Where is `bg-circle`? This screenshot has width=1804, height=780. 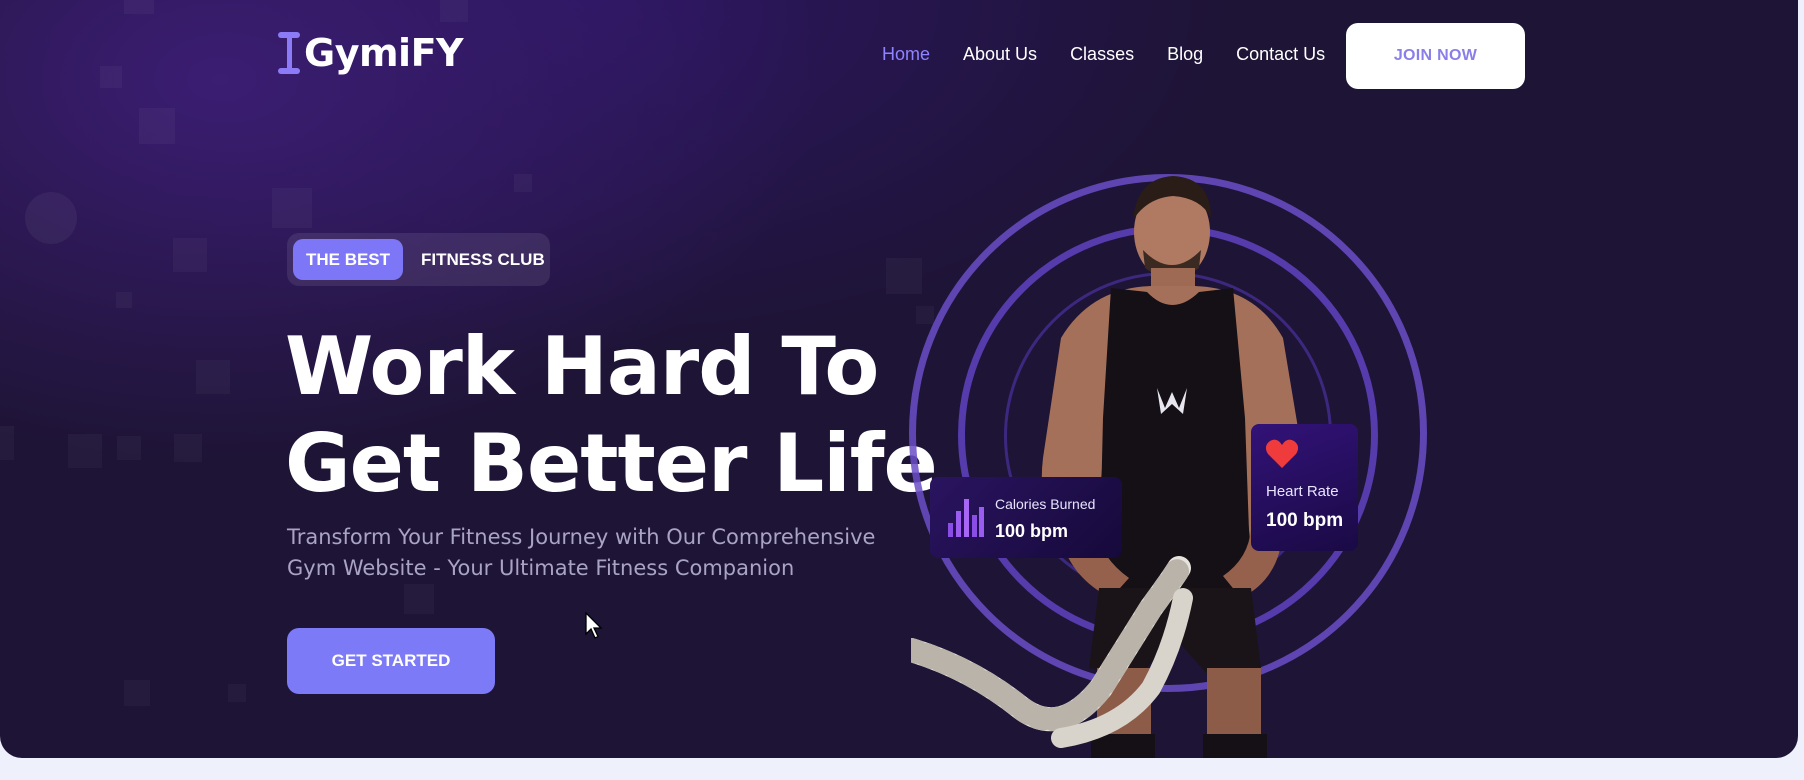
bg-circle is located at coordinates (51, 218).